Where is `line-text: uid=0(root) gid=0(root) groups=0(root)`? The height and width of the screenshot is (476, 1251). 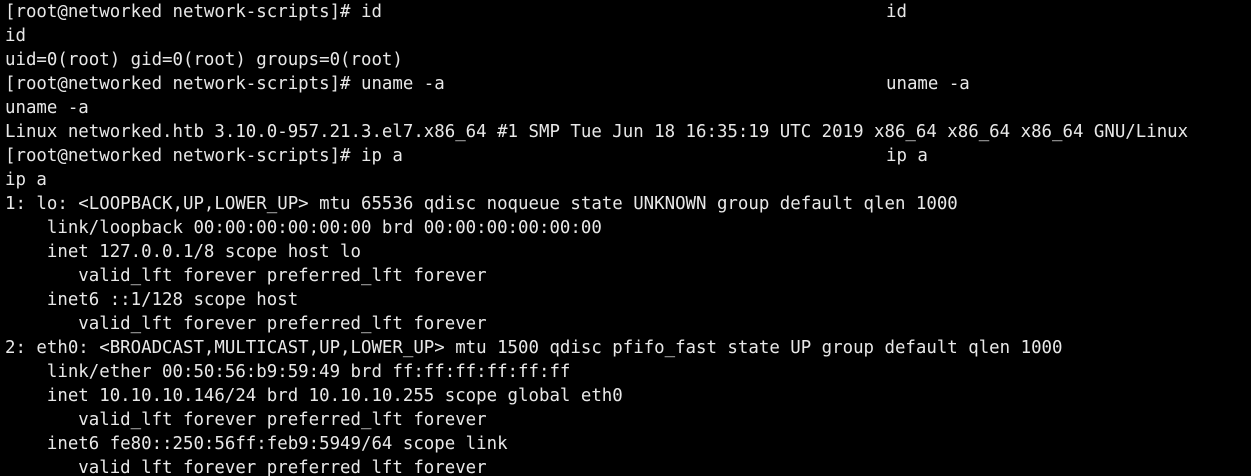
line-text: uid=0(root) gid=0(root) groups=0(root) is located at coordinates (204, 60).